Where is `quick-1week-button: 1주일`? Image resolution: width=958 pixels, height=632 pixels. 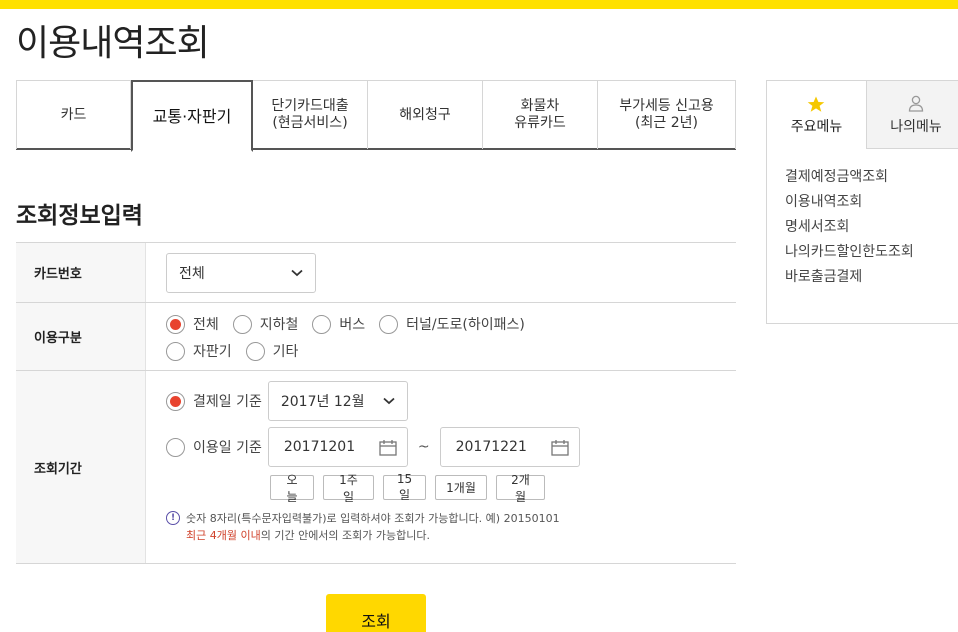 quick-1week-button: 1주일 is located at coordinates (348, 488).